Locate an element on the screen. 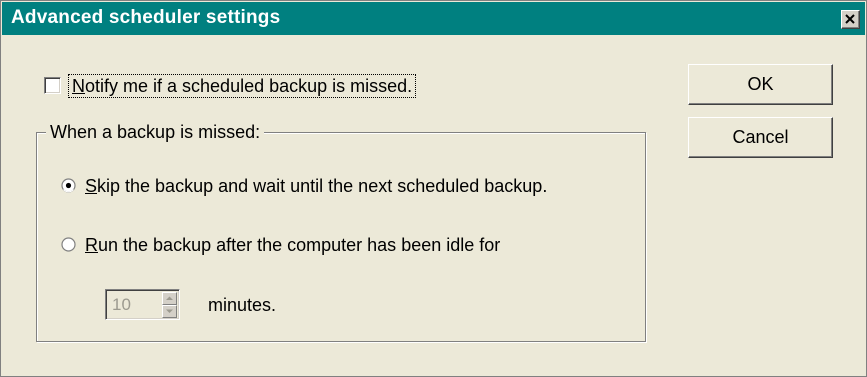  arrow-down-icon is located at coordinates (169, 311).